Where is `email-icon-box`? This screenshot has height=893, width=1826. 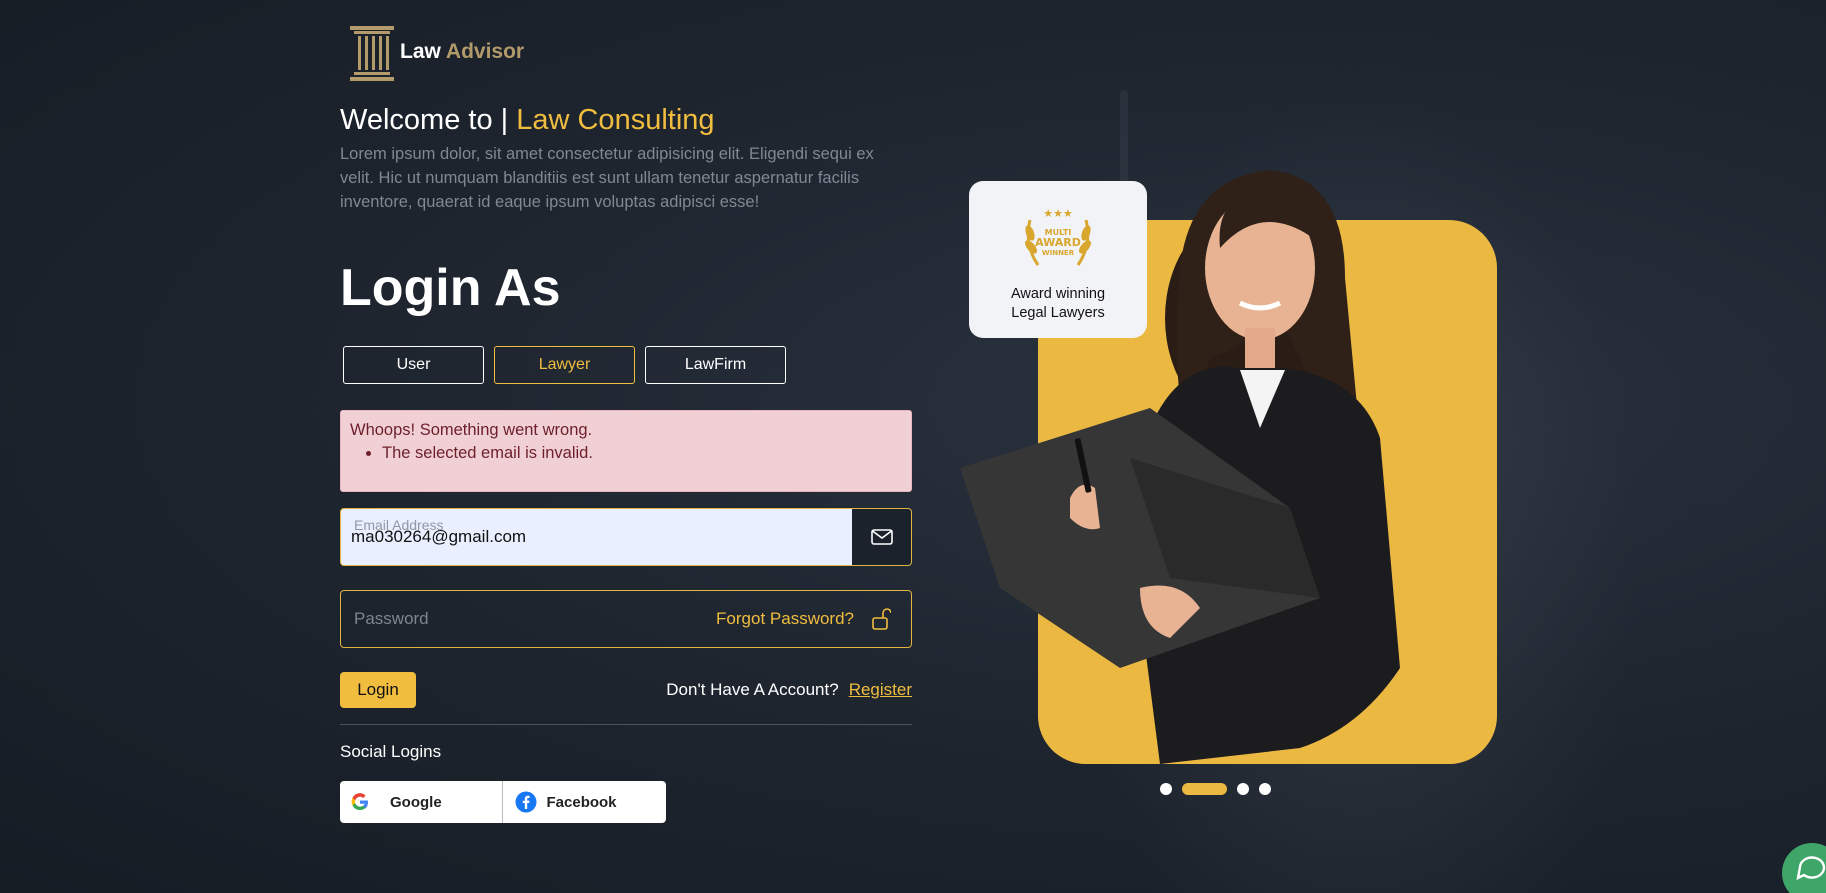
email-icon-box is located at coordinates (881, 537).